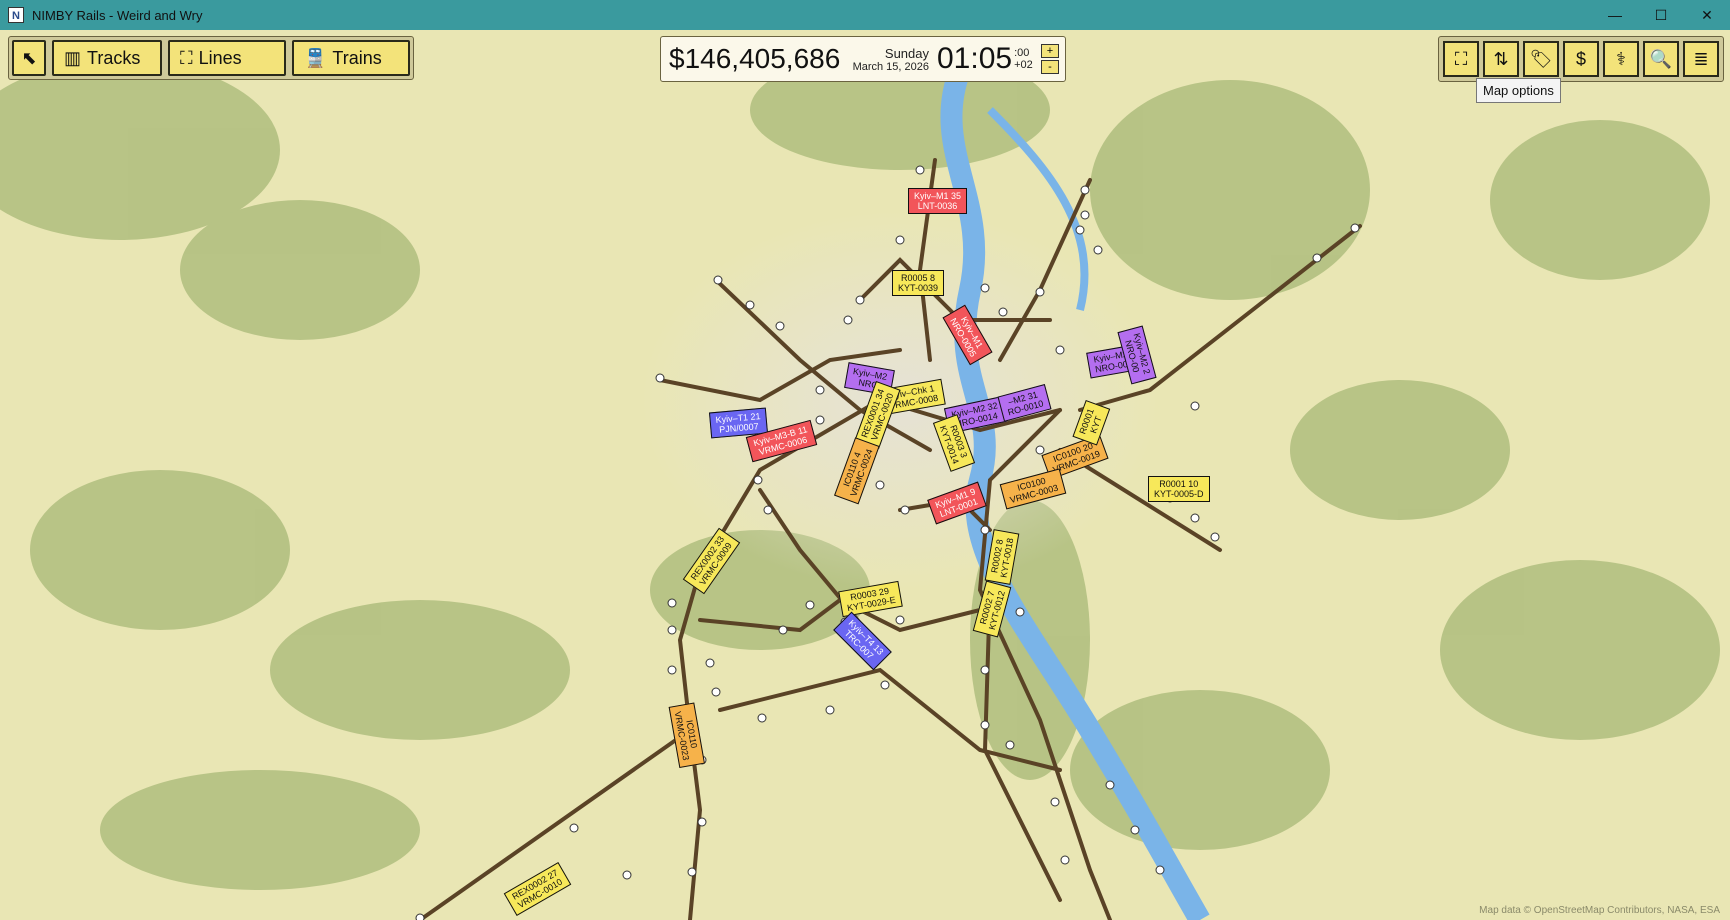 This screenshot has width=1730, height=920. Describe the element at coordinates (117, 15) in the screenshot. I see `window-title: NIMBY Rails - Weird and Wry` at that location.